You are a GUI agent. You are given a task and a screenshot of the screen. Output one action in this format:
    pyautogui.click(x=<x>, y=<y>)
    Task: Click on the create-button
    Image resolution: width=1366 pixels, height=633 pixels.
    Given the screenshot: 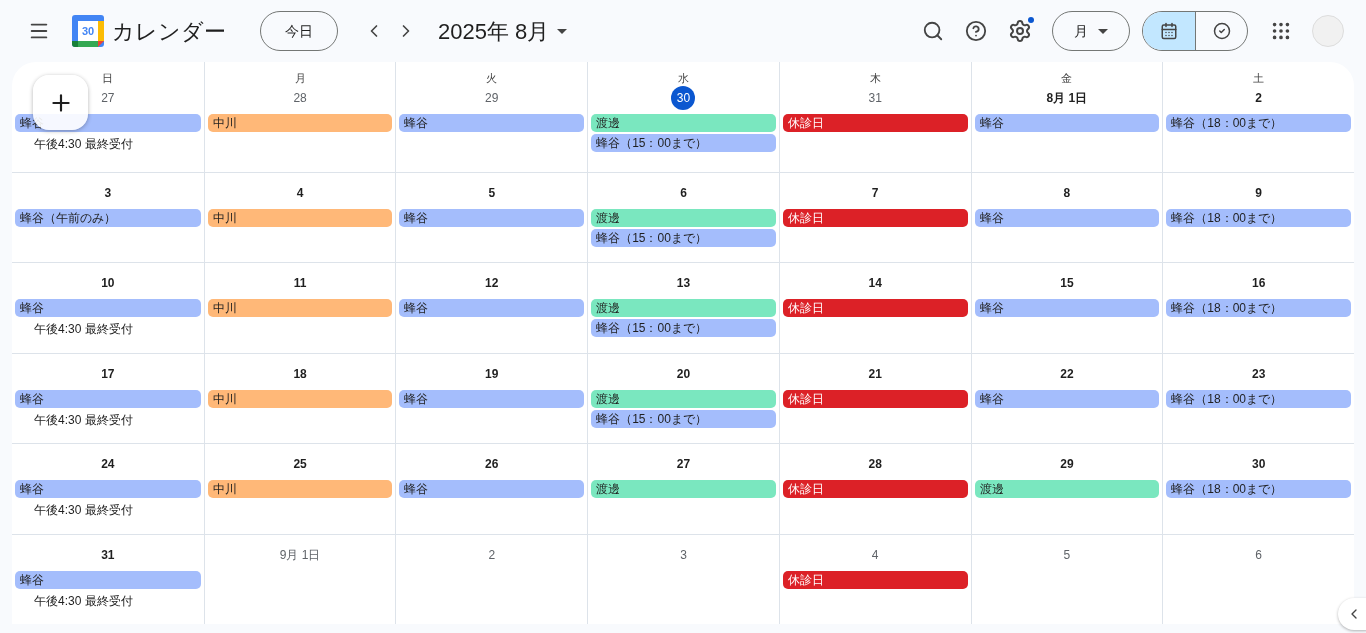 What is the action you would take?
    pyautogui.click(x=60, y=102)
    